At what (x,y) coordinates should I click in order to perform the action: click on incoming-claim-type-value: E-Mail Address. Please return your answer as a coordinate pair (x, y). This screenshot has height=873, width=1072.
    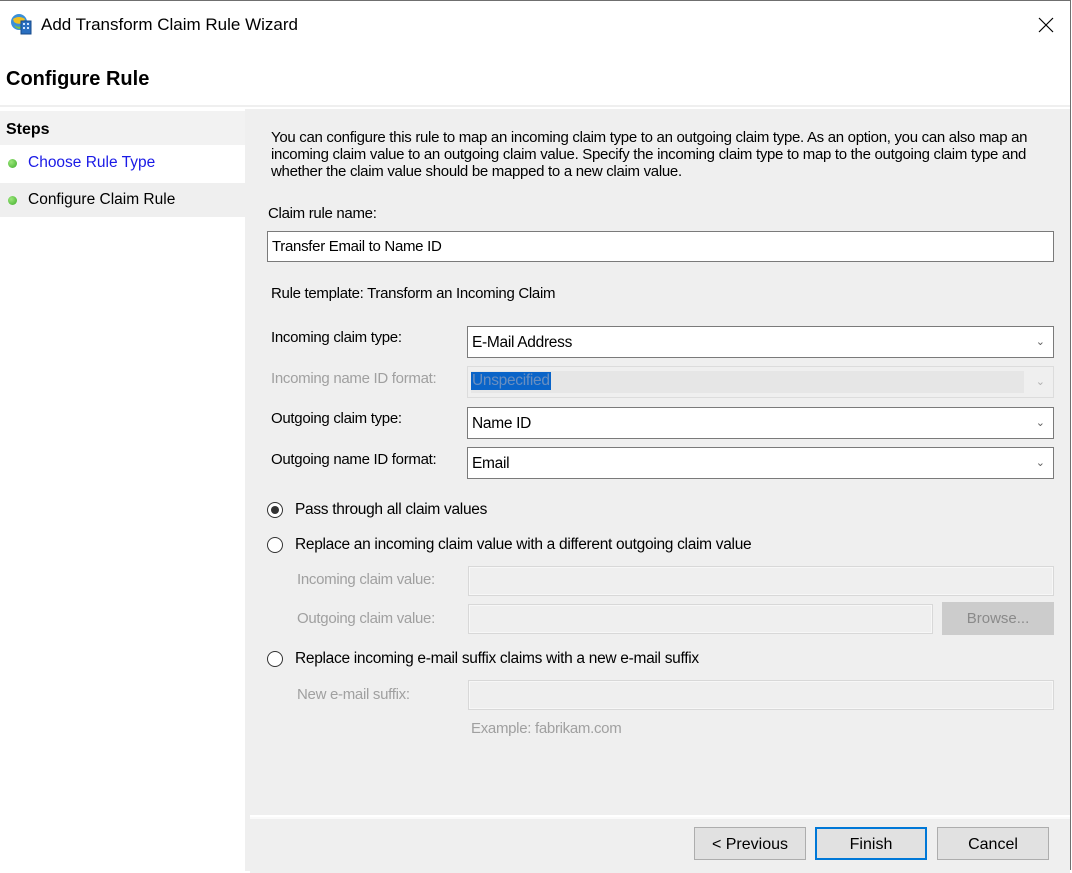
    Looking at the image, I should click on (522, 342).